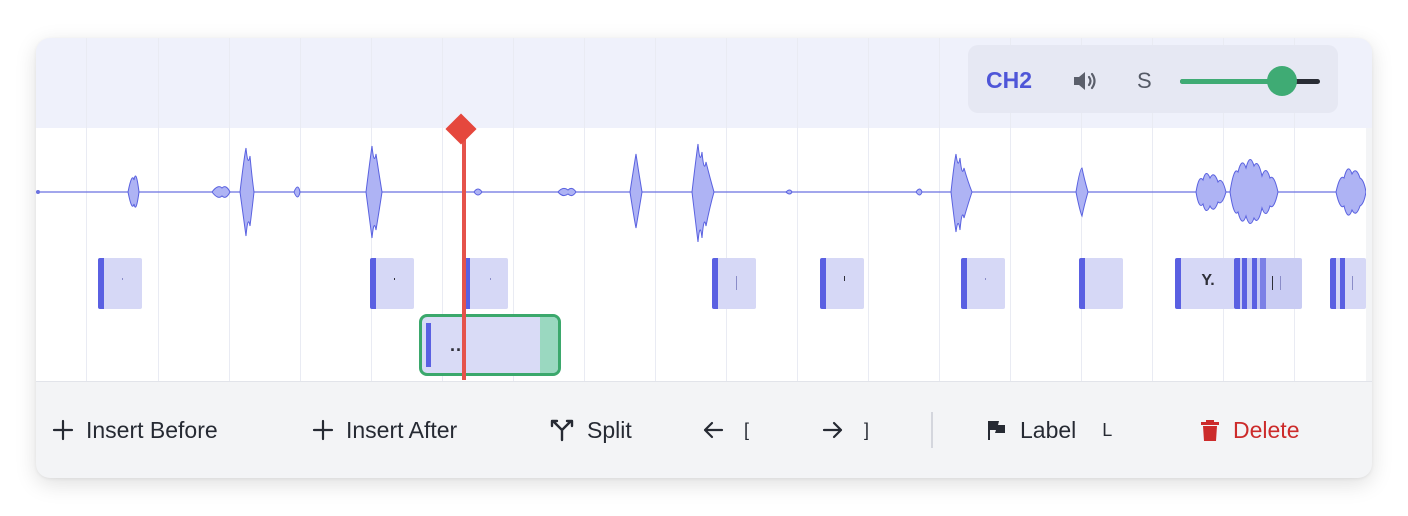  What do you see at coordinates (1205, 283) in the screenshot?
I see `segment: Y.` at bounding box center [1205, 283].